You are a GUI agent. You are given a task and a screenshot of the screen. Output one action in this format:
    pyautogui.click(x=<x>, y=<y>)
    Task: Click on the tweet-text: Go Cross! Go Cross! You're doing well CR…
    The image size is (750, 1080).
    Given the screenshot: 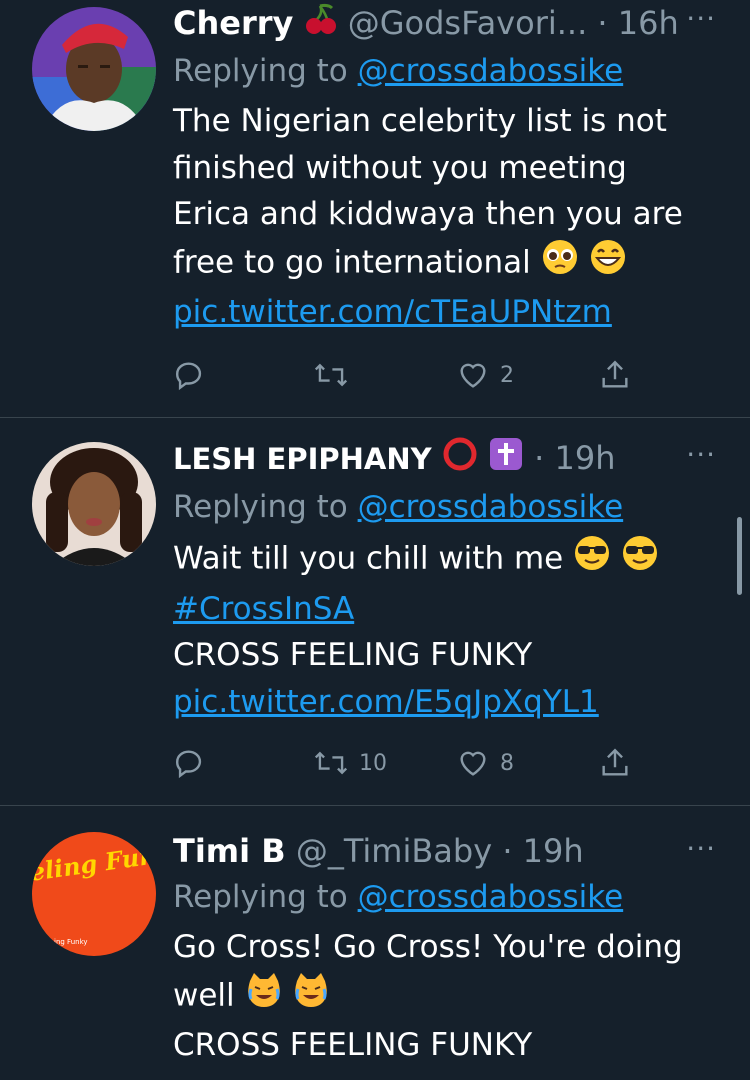 What is the action you would take?
    pyautogui.click(x=447, y=996)
    